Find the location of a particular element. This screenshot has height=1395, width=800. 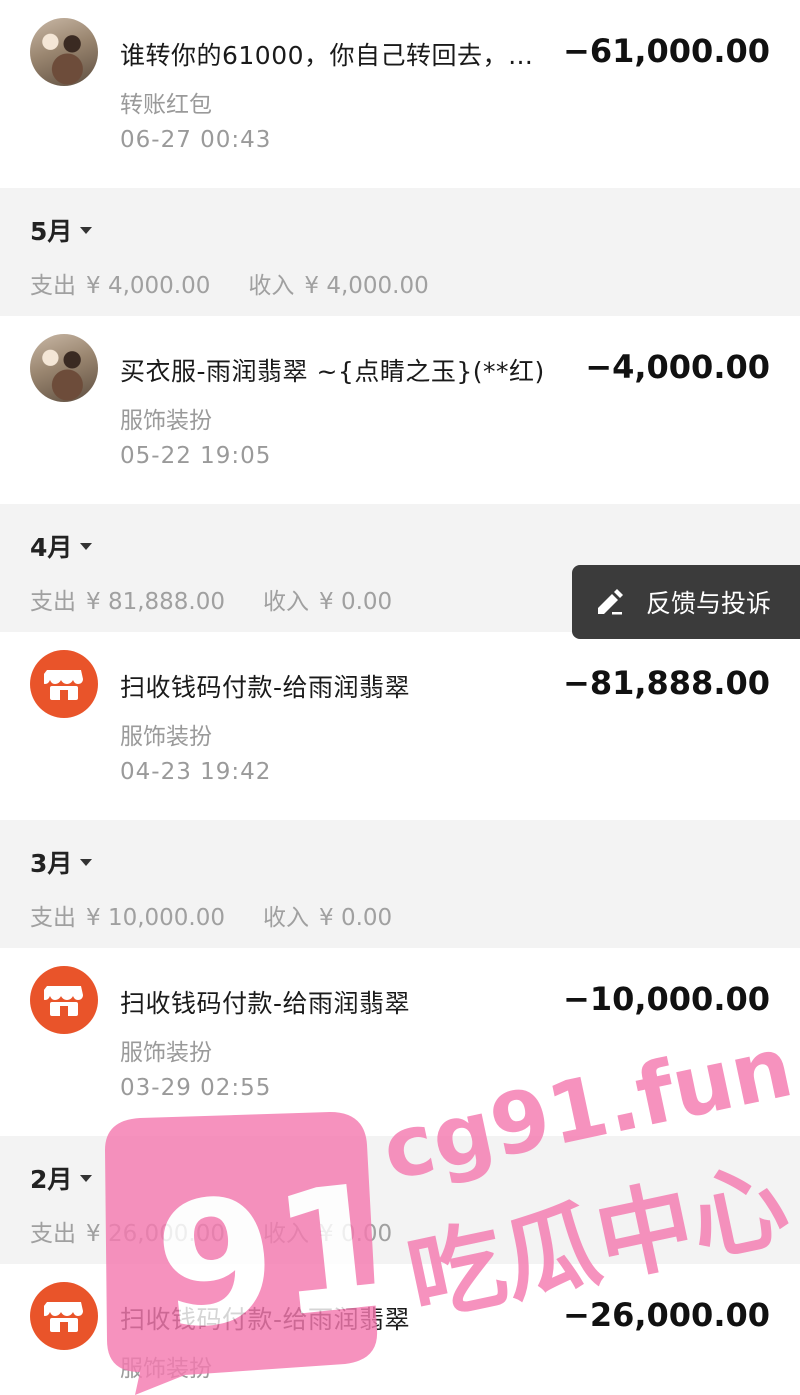

month-summary: 支出 ¥ 81,888.00 收入 ¥ 0.00 is located at coordinates (216, 599).